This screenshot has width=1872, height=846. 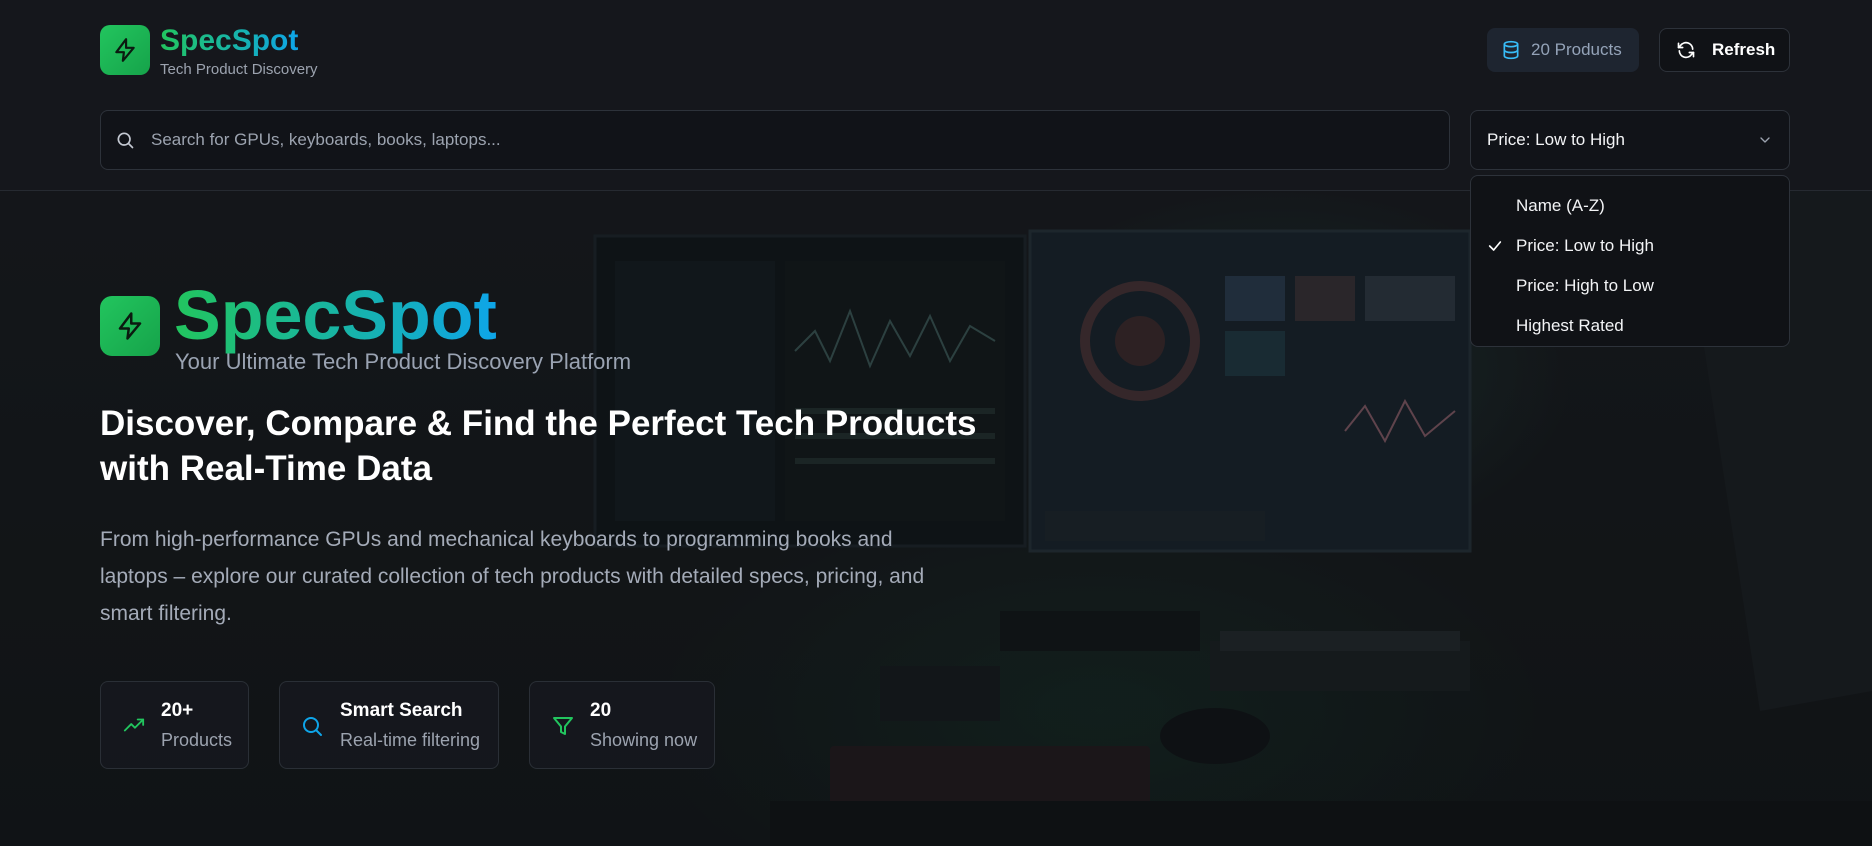 I want to click on sort-selected-value: Price: Low to High, so click(x=1556, y=139).